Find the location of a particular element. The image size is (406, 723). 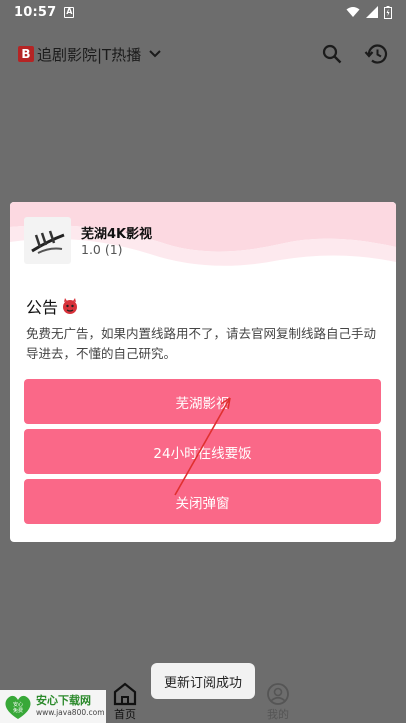

watermark-site-name: 安心下载网 is located at coordinates (63, 700).